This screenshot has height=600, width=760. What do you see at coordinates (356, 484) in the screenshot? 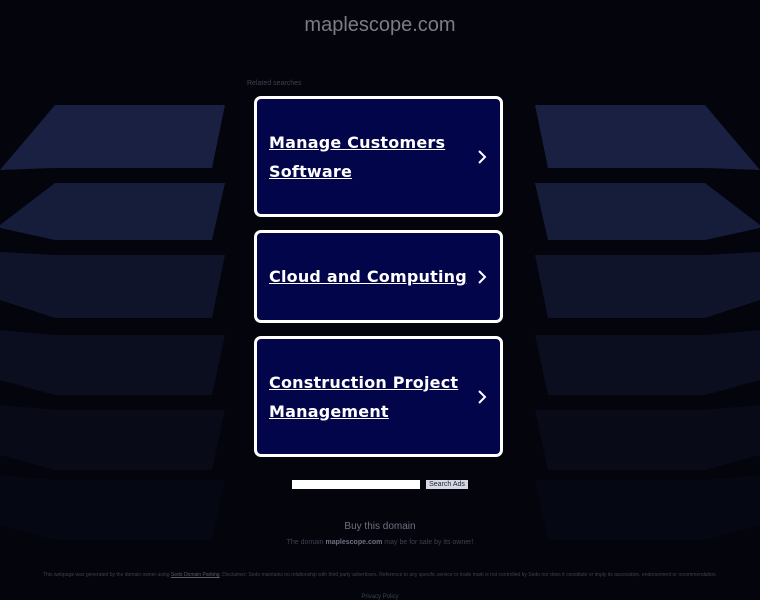
I see `search-input` at bounding box center [356, 484].